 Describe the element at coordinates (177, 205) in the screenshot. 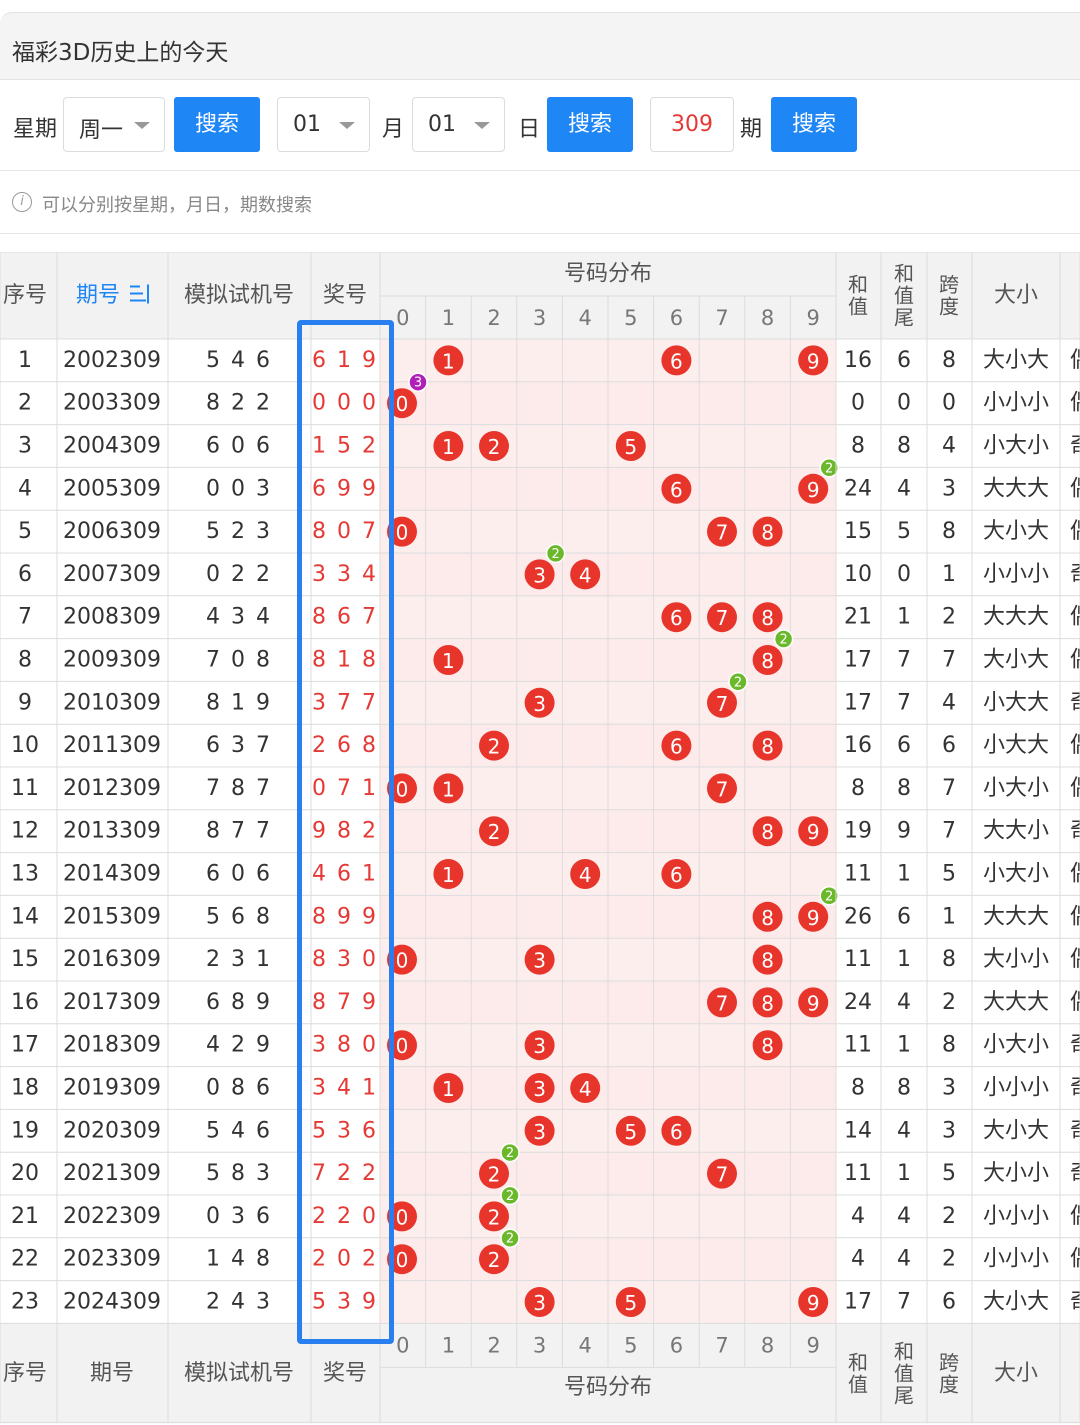

I see `hint-text: 可以分别按星期，月日，期数搜索` at that location.